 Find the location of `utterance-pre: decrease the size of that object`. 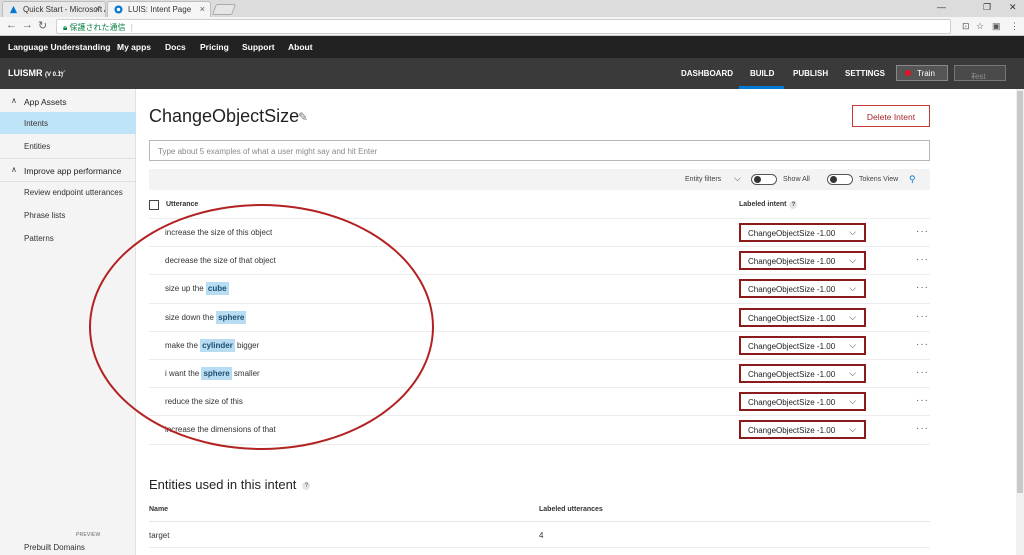

utterance-pre: decrease the size of that object is located at coordinates (220, 261).